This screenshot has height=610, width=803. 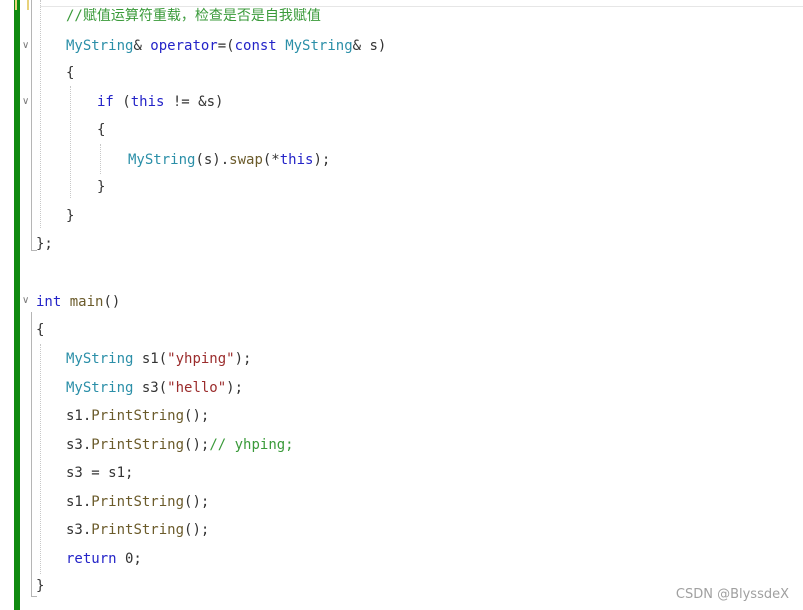 What do you see at coordinates (369, 46) in the screenshot?
I see `code-token: & s)` at bounding box center [369, 46].